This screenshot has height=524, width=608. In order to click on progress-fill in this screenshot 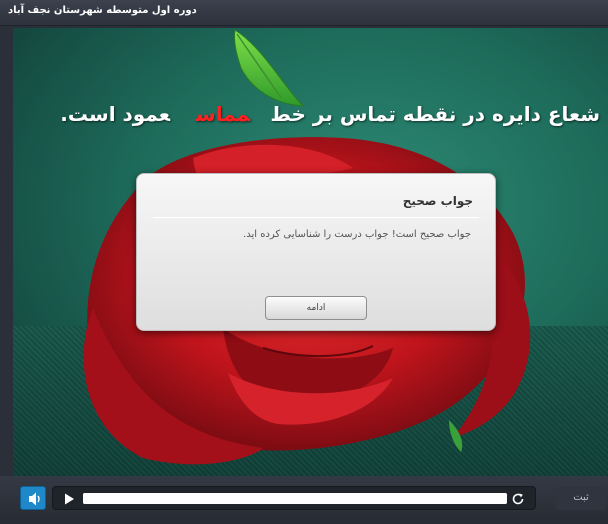, I will do `click(295, 498)`.